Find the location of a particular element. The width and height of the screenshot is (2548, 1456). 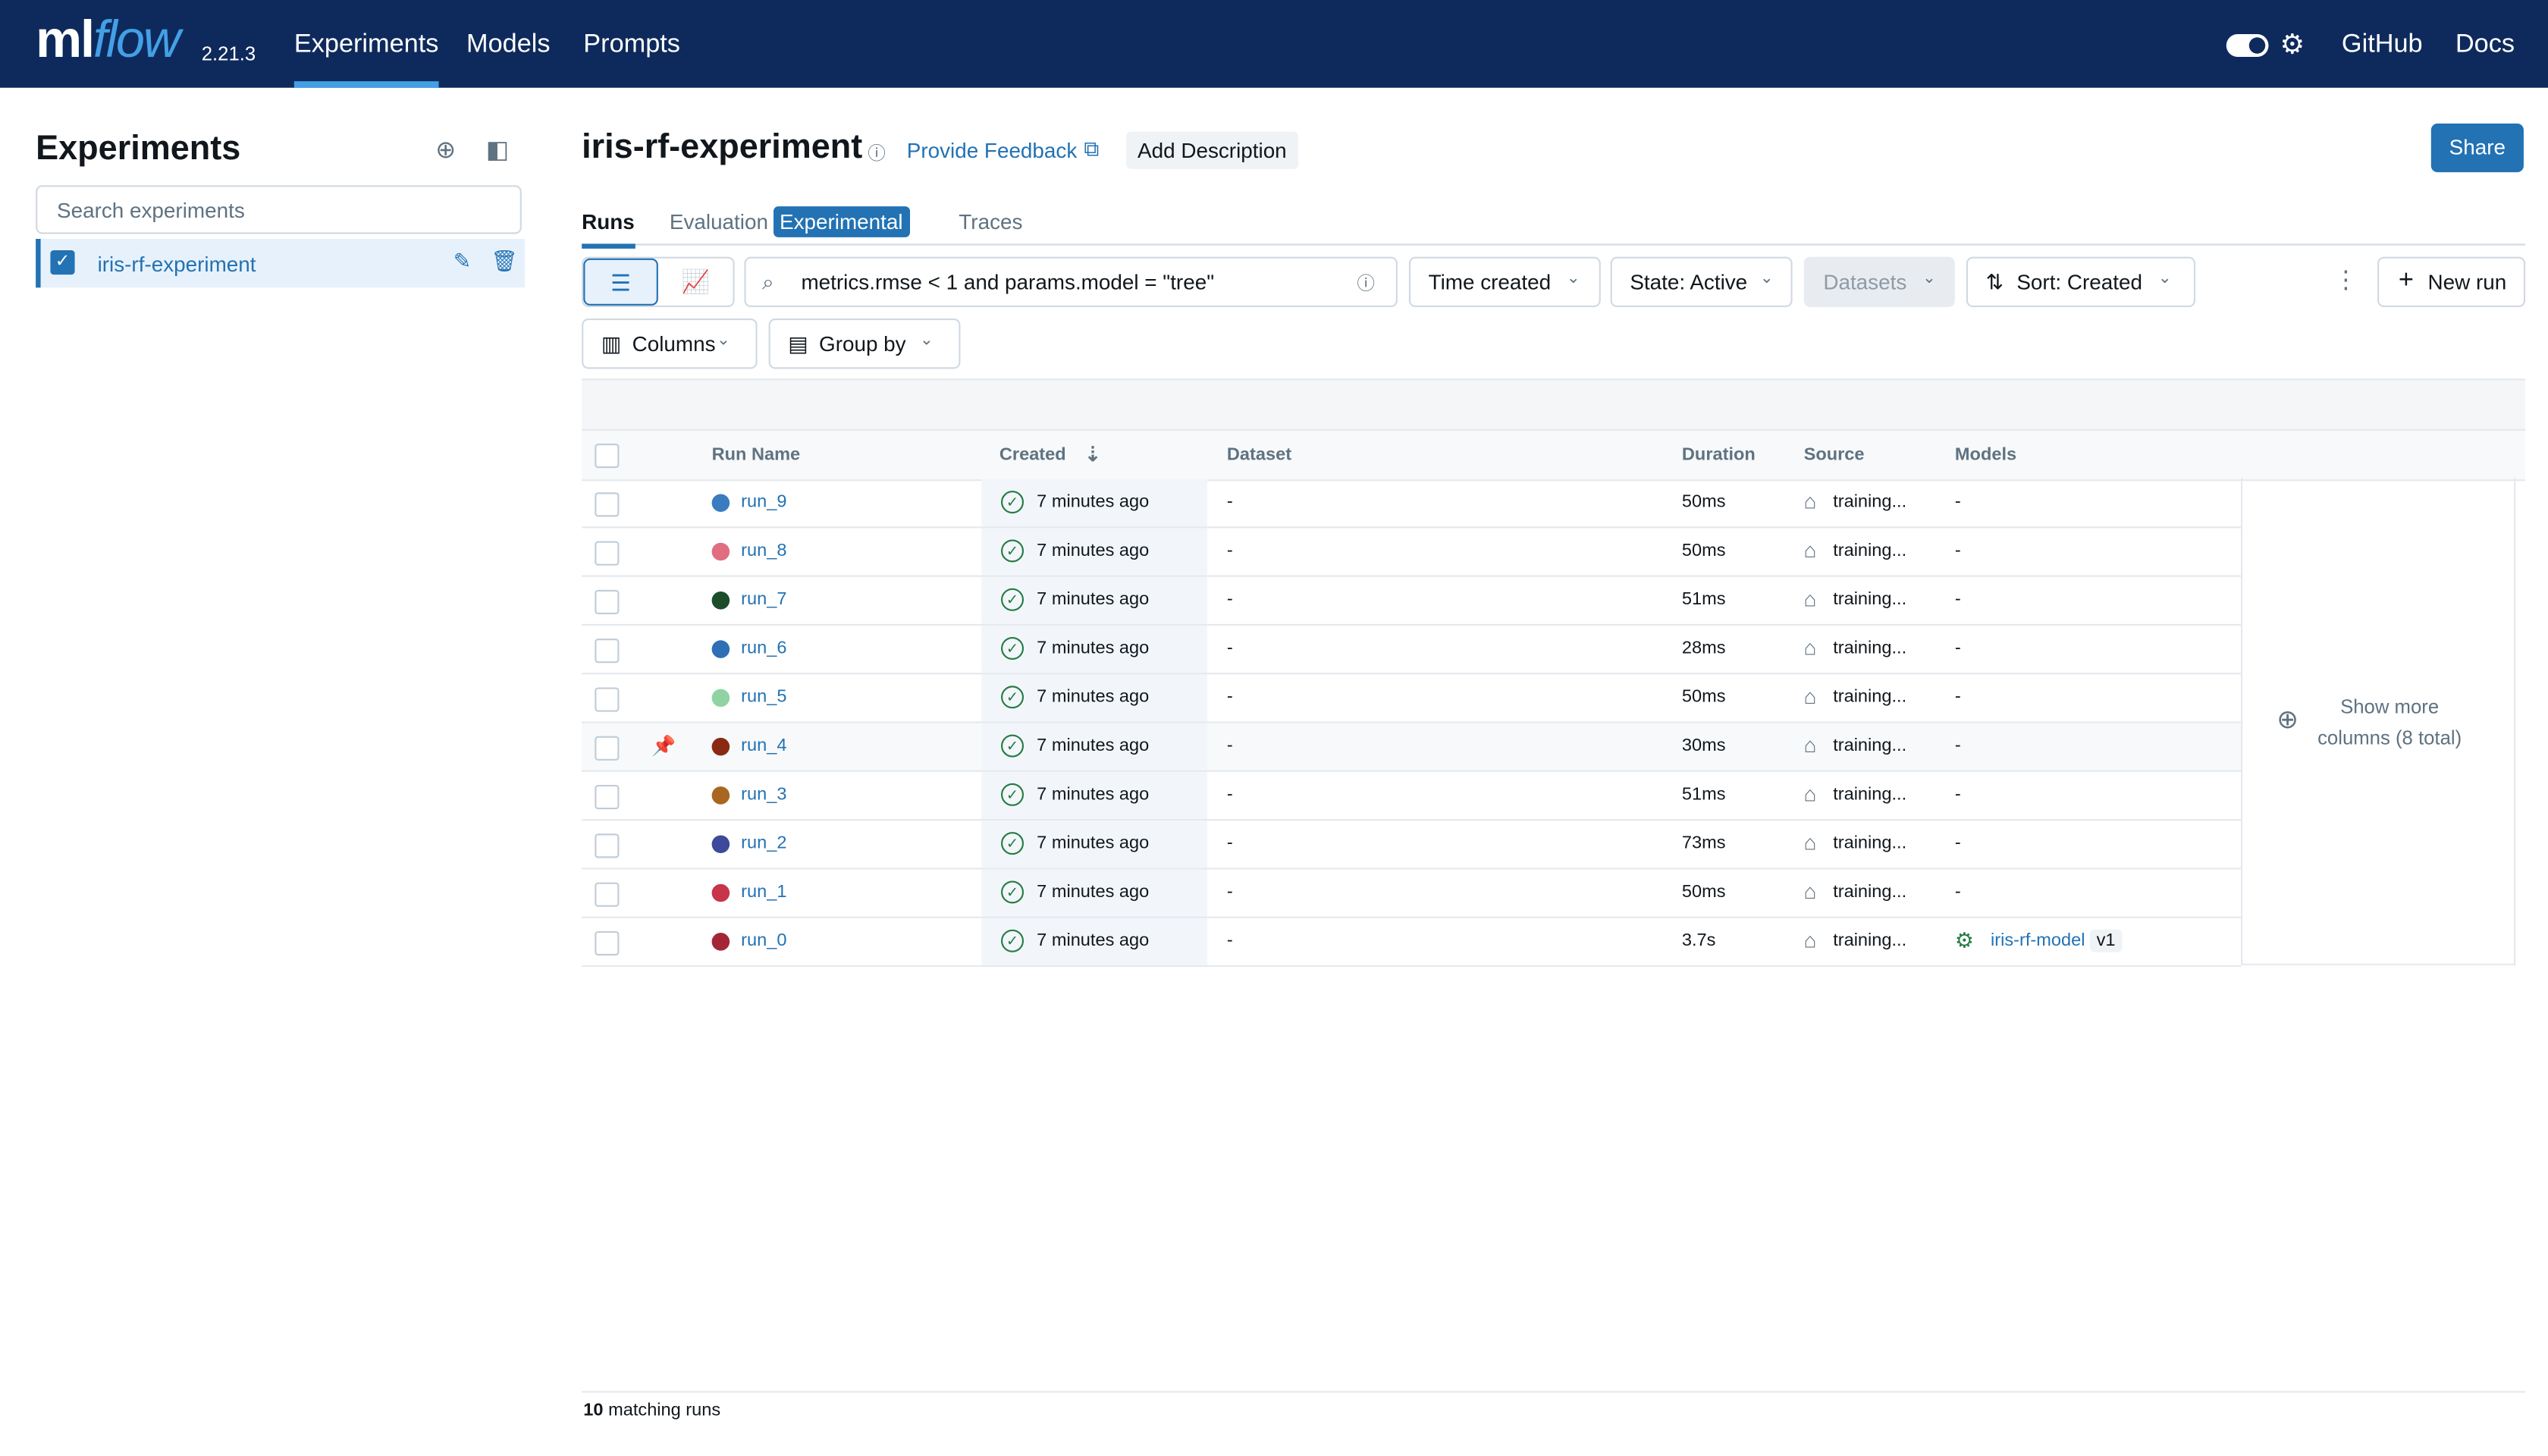

table-row: run_2 ✓ 7 minutes ago - 73ms ⌂ training... - is located at coordinates (1412, 845).